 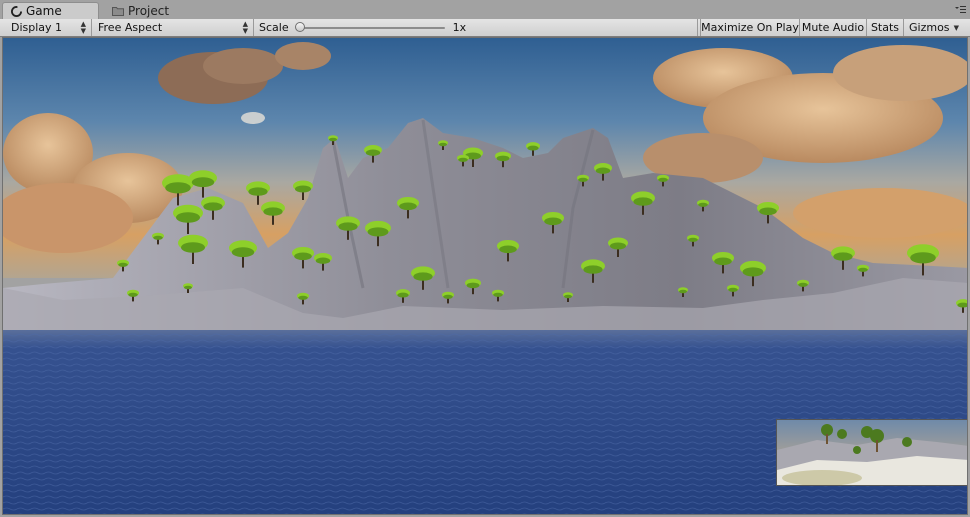 I want to click on display-label: Display 1, so click(x=37, y=27).